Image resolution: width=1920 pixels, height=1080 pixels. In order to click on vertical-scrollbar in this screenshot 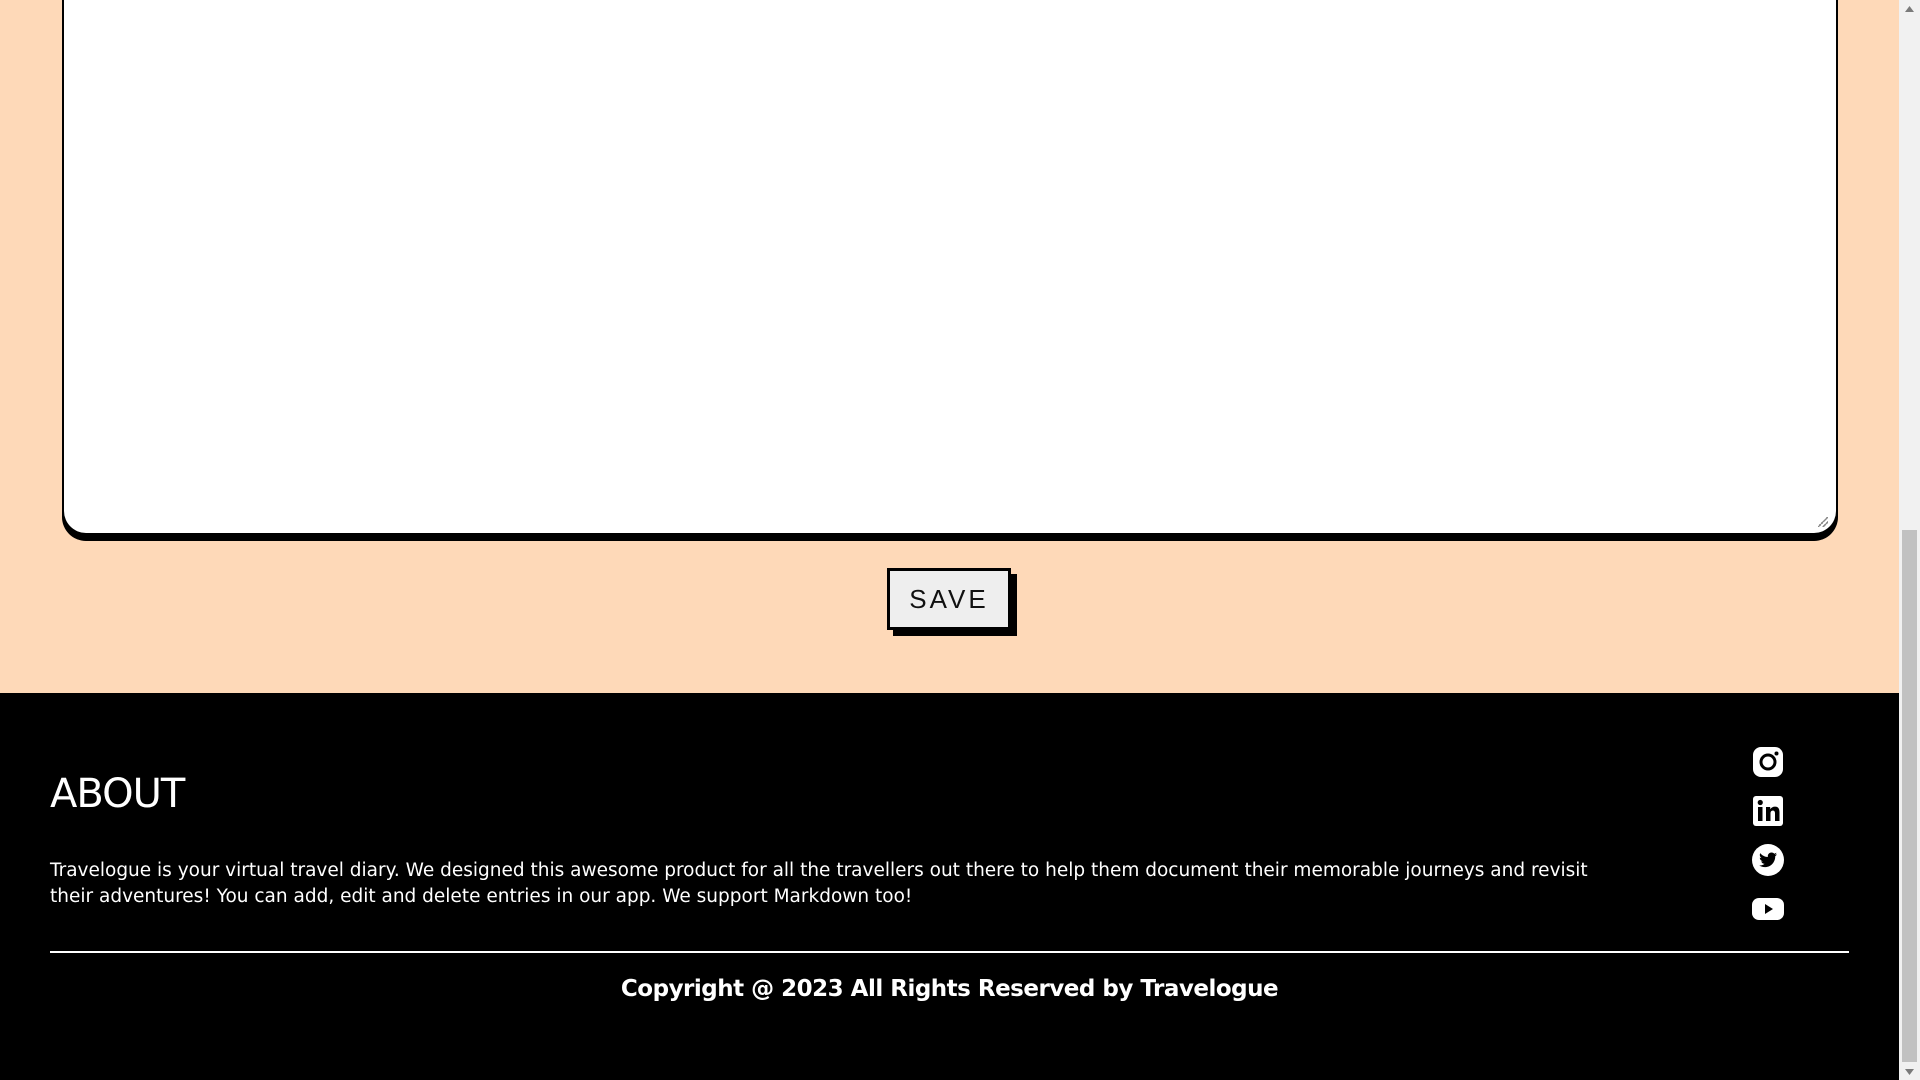, I will do `click(1909, 540)`.